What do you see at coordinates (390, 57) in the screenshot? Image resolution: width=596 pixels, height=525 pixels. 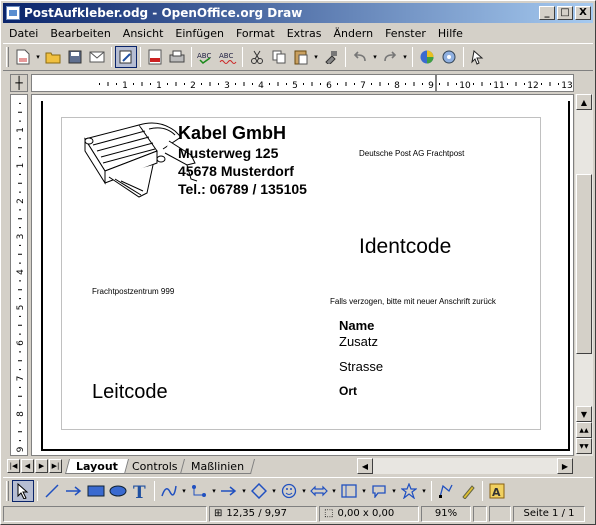 I see `redo-icon` at bounding box center [390, 57].